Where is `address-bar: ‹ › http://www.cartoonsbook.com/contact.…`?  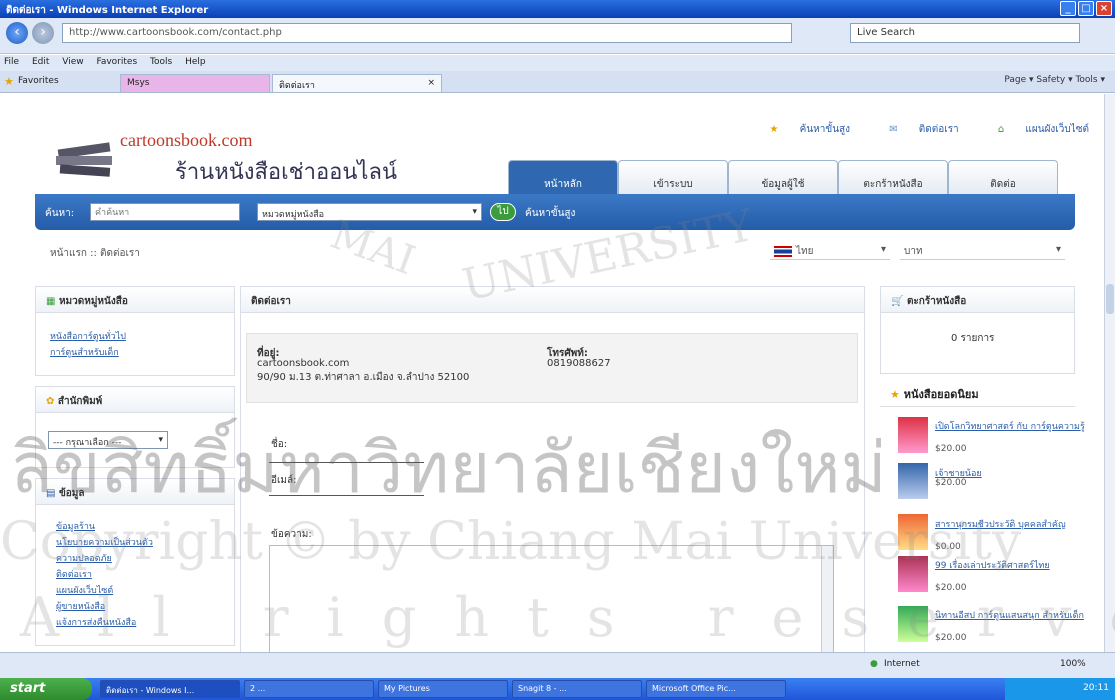
address-bar: ‹ › http://www.cartoonsbook.com/contact.… is located at coordinates (557, 36).